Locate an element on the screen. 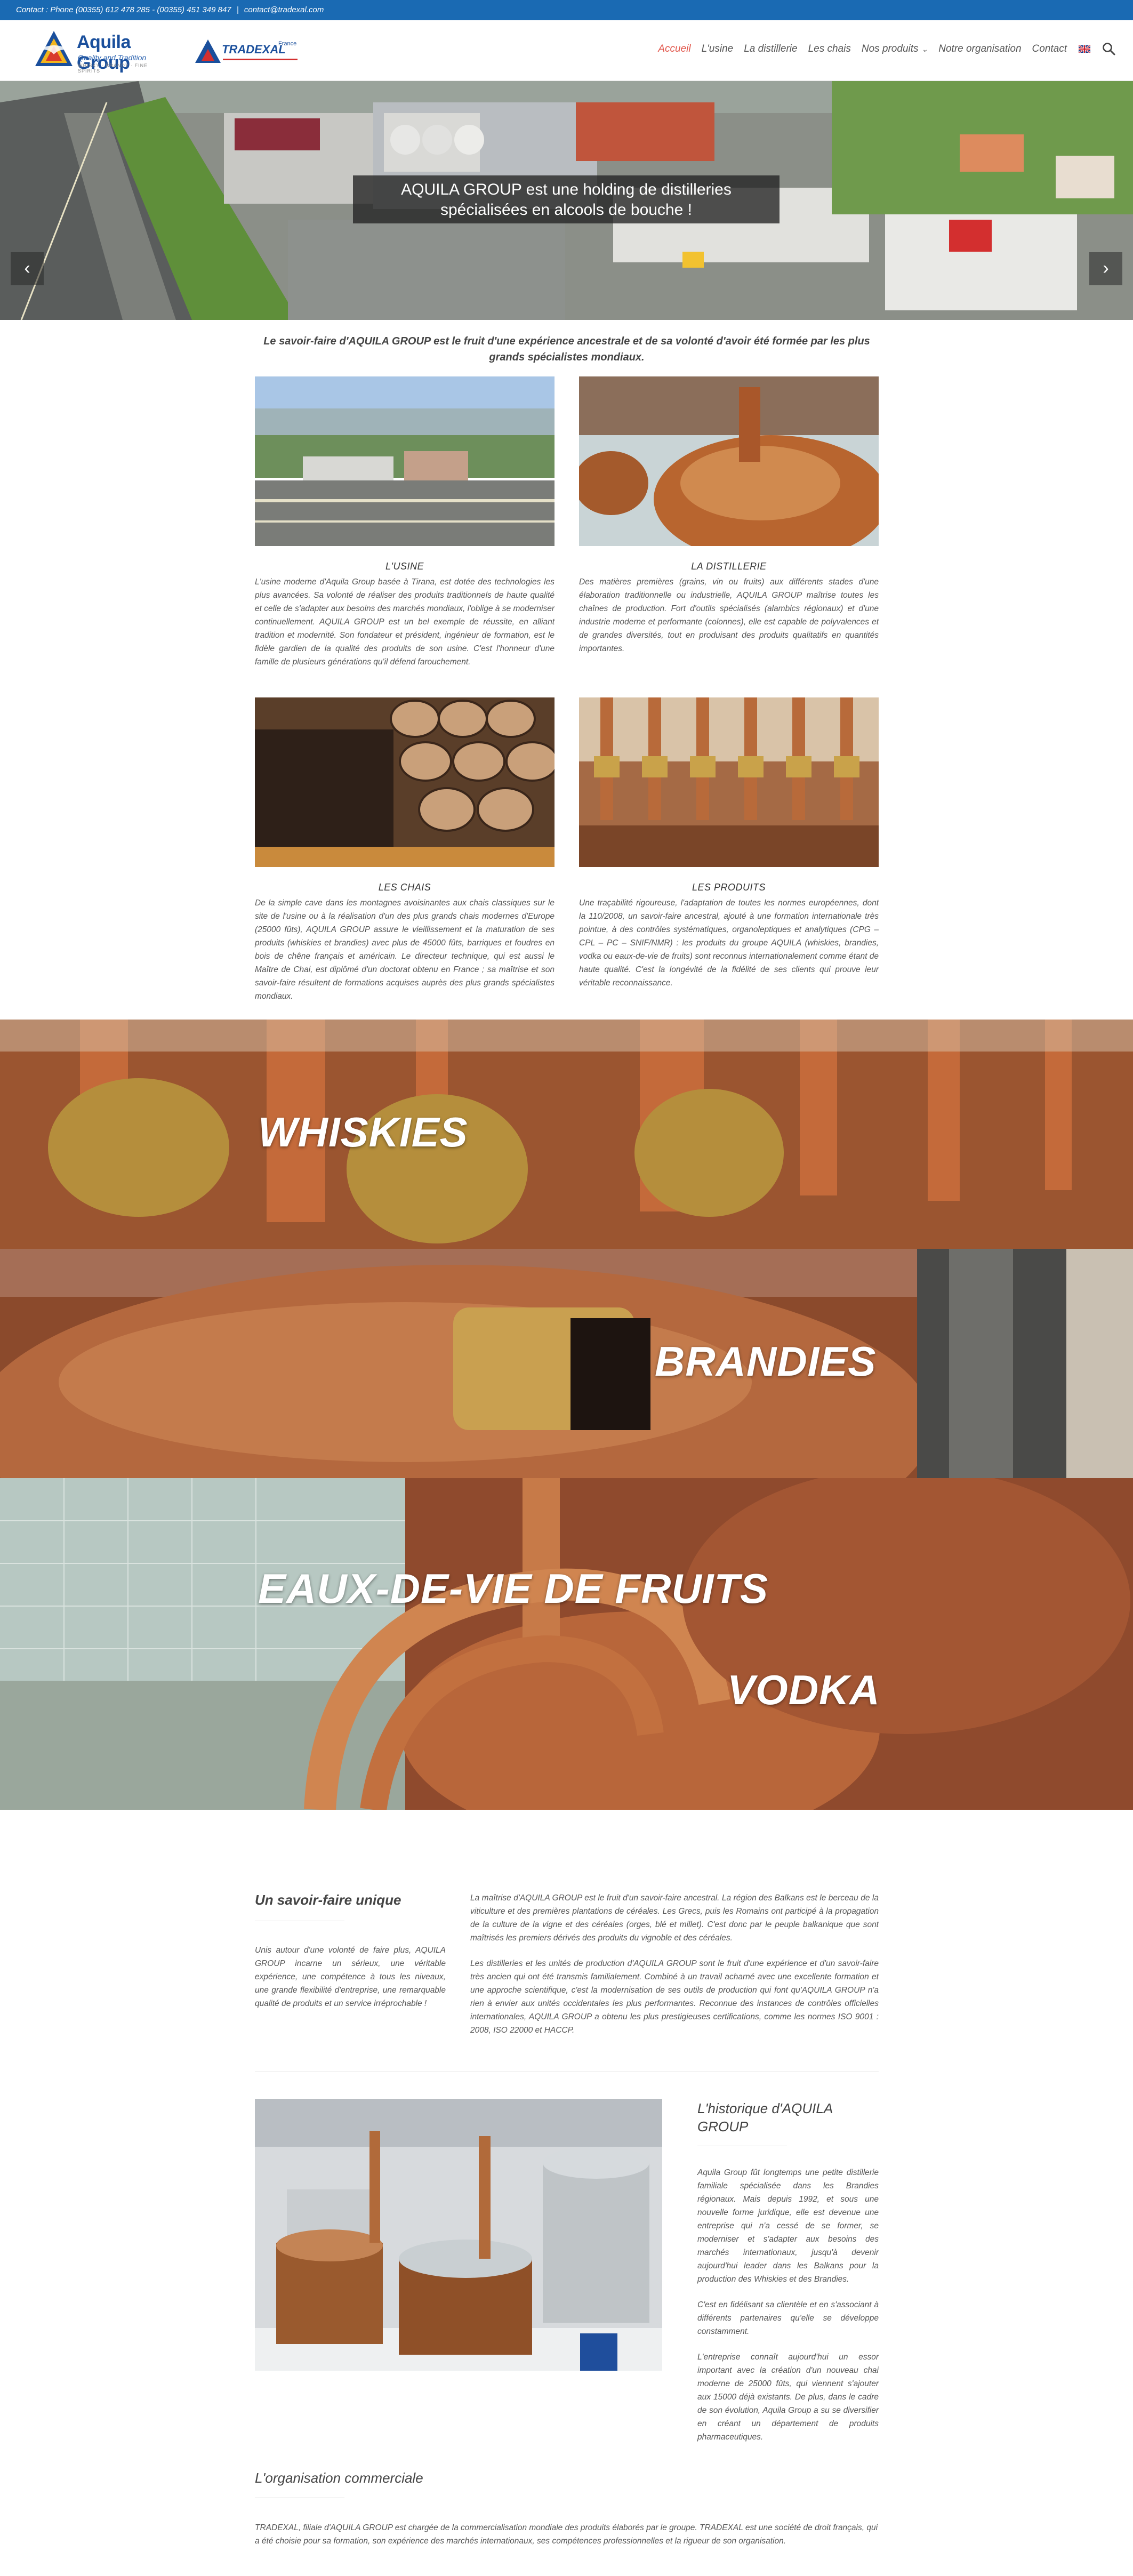  nav-item-accueil: Accueil is located at coordinates (674, 49).